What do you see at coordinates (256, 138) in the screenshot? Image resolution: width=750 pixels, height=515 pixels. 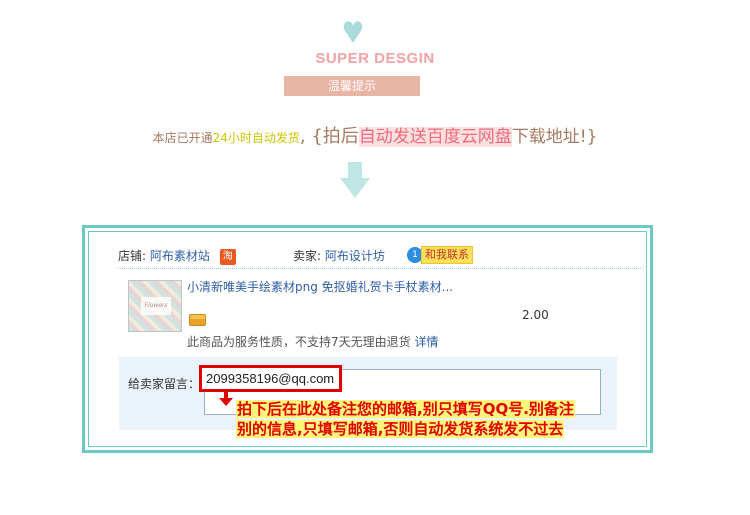 I see `notice-part-2: 24小时自动发货` at bounding box center [256, 138].